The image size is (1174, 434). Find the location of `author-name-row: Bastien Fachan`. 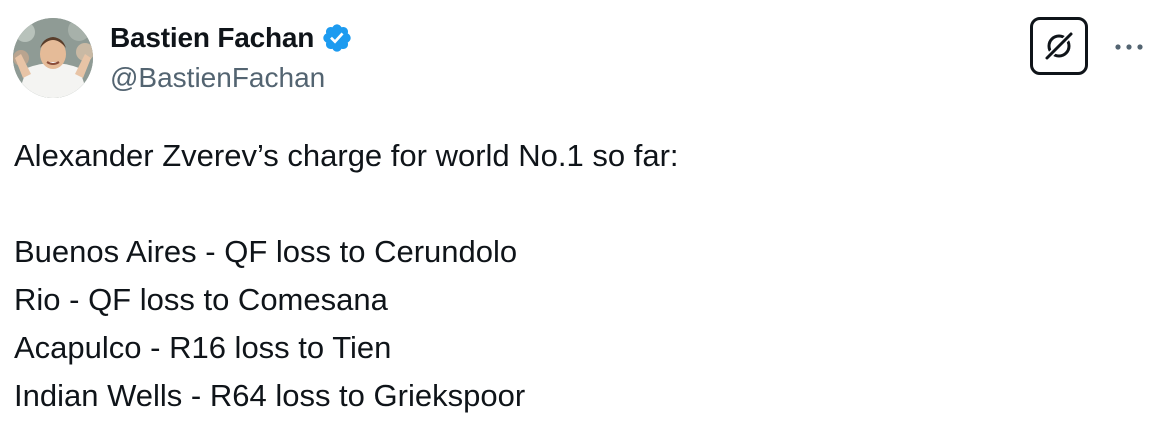

author-name-row: Bastien Fachan is located at coordinates (231, 38).